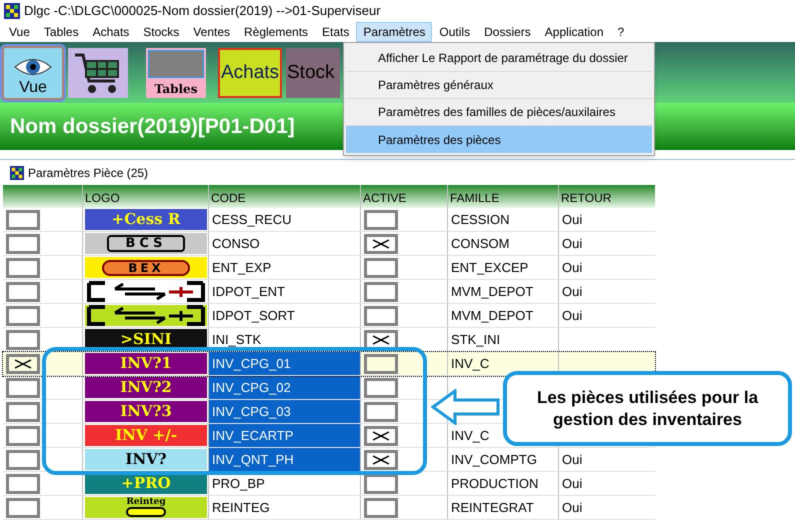 This screenshot has width=795, height=523. Describe the element at coordinates (621, 32) in the screenshot. I see `menu-item: ?` at that location.